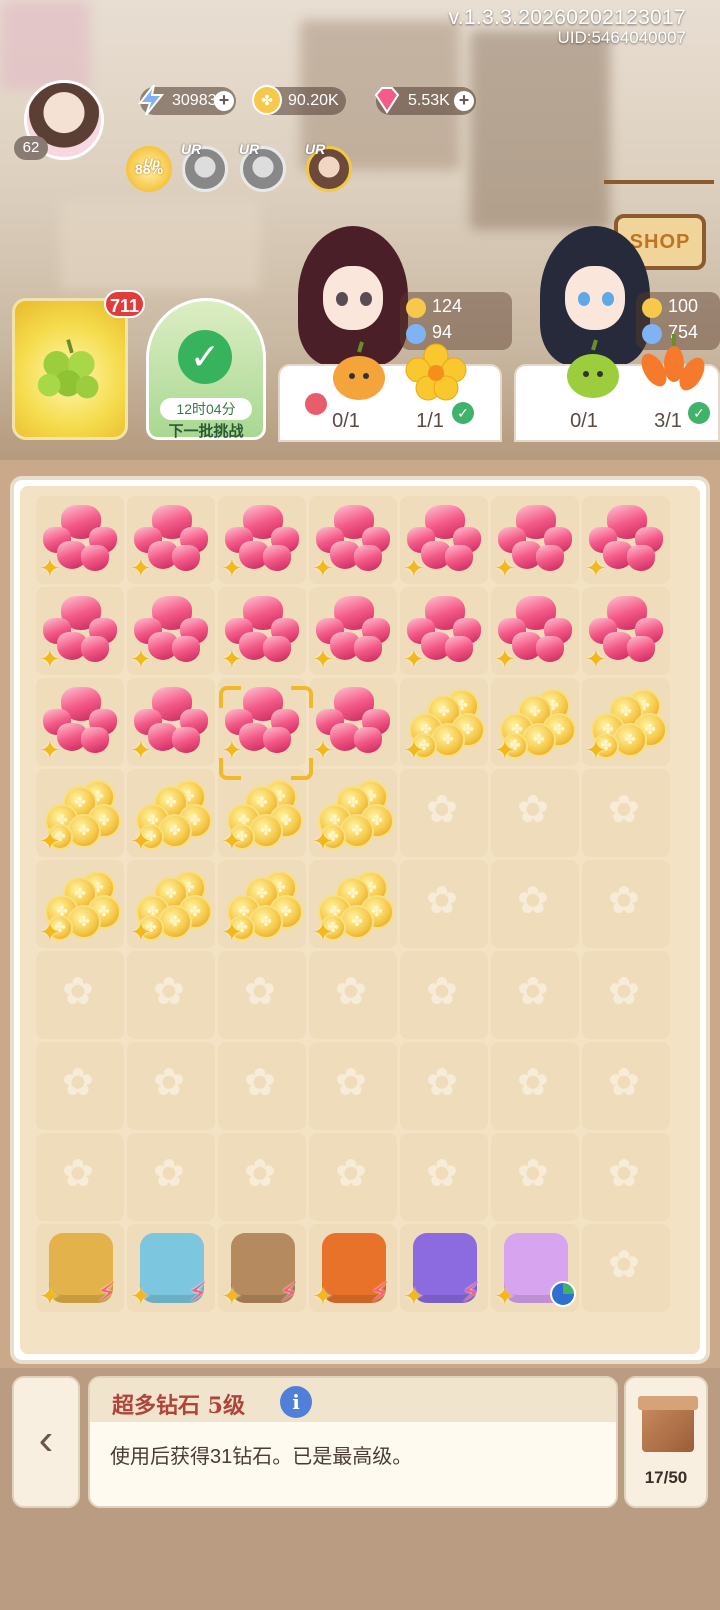 The width and height of the screenshot is (720, 1610). Describe the element at coordinates (80, 1268) in the screenshot. I see `cabinet-generator: ⚡ ✦` at that location.